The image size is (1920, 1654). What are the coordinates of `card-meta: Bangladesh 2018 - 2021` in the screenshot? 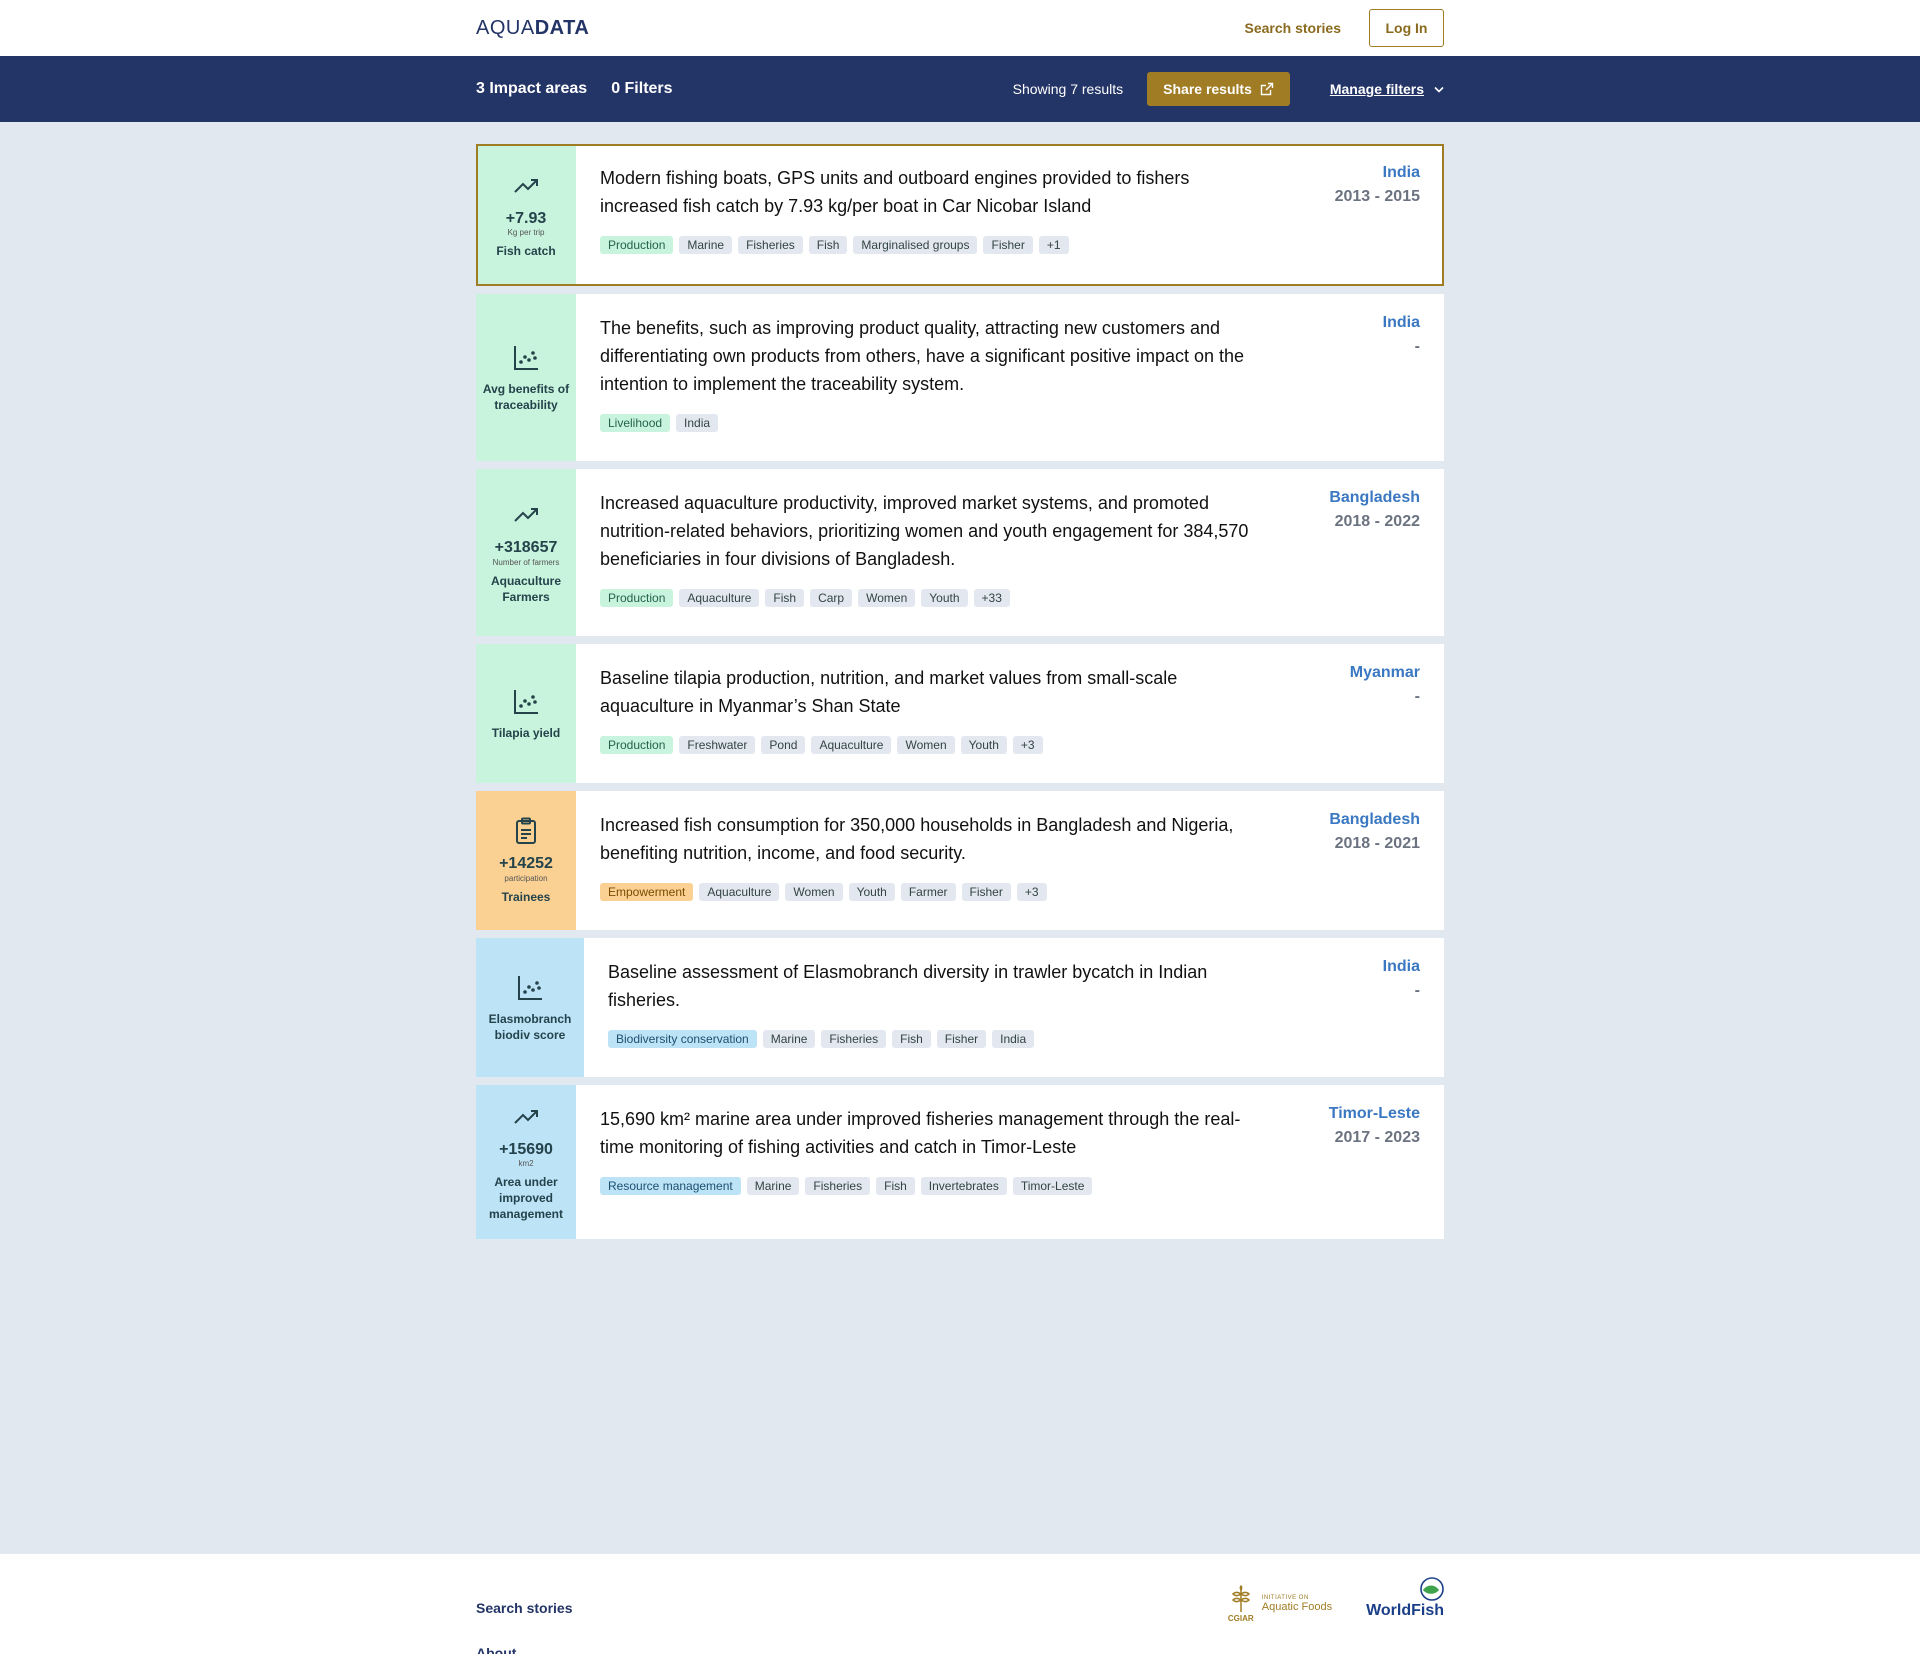 It's located at (1374, 832).